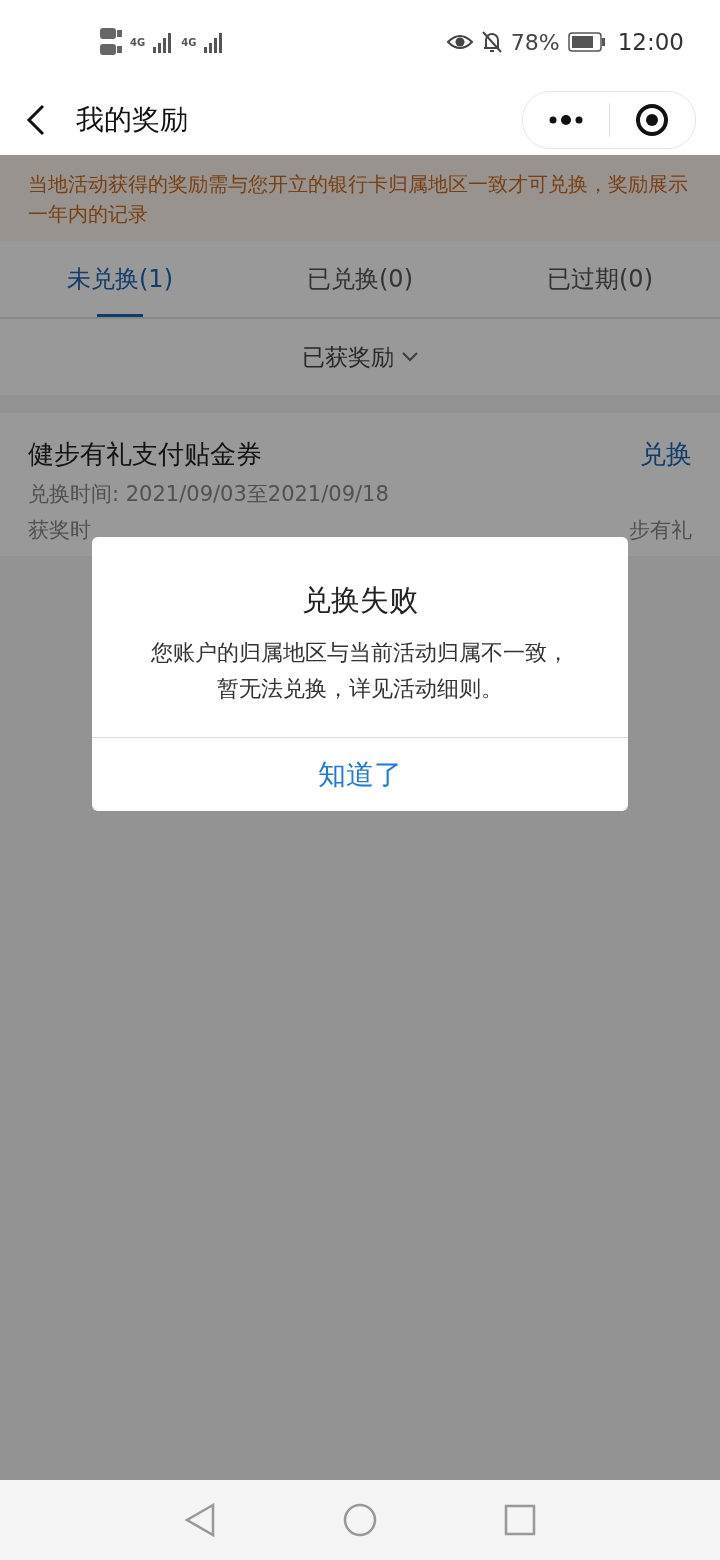 Image resolution: width=720 pixels, height=1560 pixels. Describe the element at coordinates (360, 671) in the screenshot. I see `dialog-message: 您账户的归属地区与当前活动归属不一致，暂无法兑换，详见活动细则。` at that location.